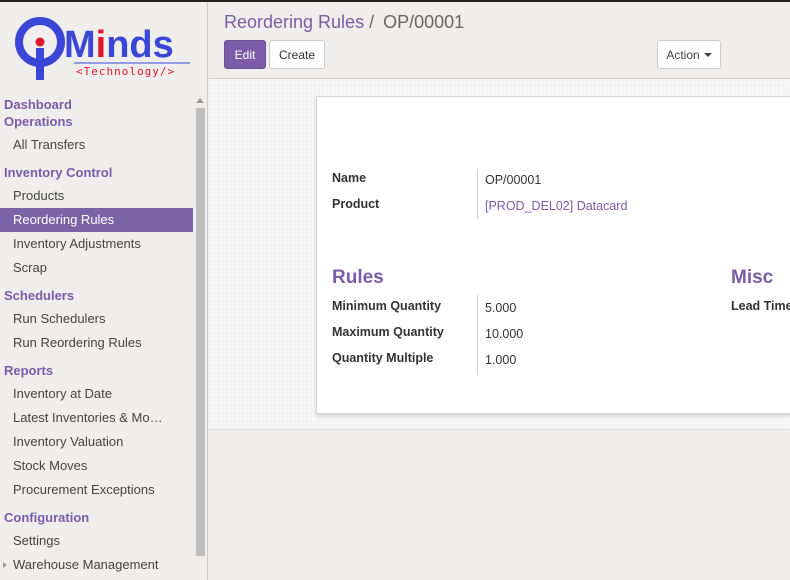  Describe the element at coordinates (96, 268) in the screenshot. I see `sidebar-item: Scrap` at that location.